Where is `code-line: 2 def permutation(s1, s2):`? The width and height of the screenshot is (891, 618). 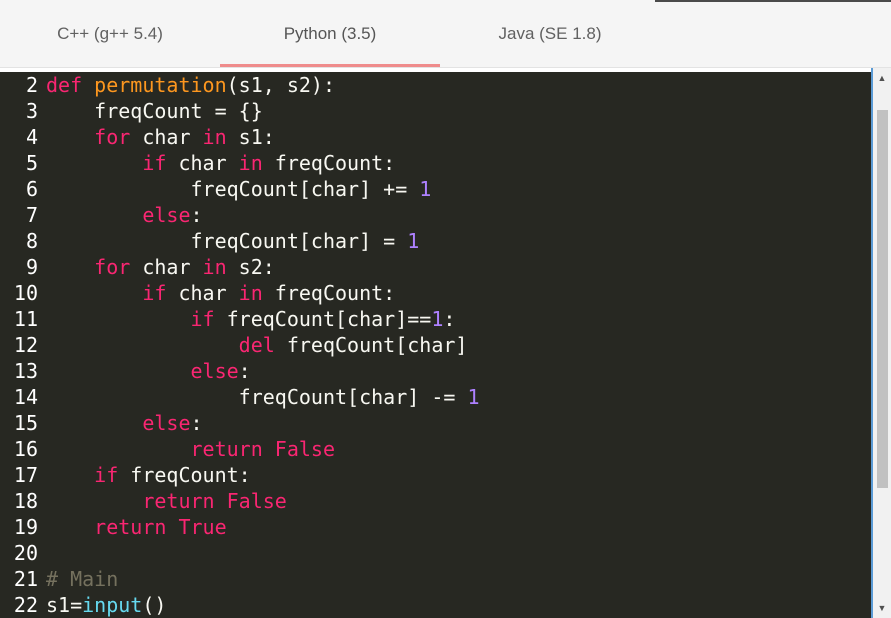
code-line: 2 def permutation(s1, s2): is located at coordinates (435, 85).